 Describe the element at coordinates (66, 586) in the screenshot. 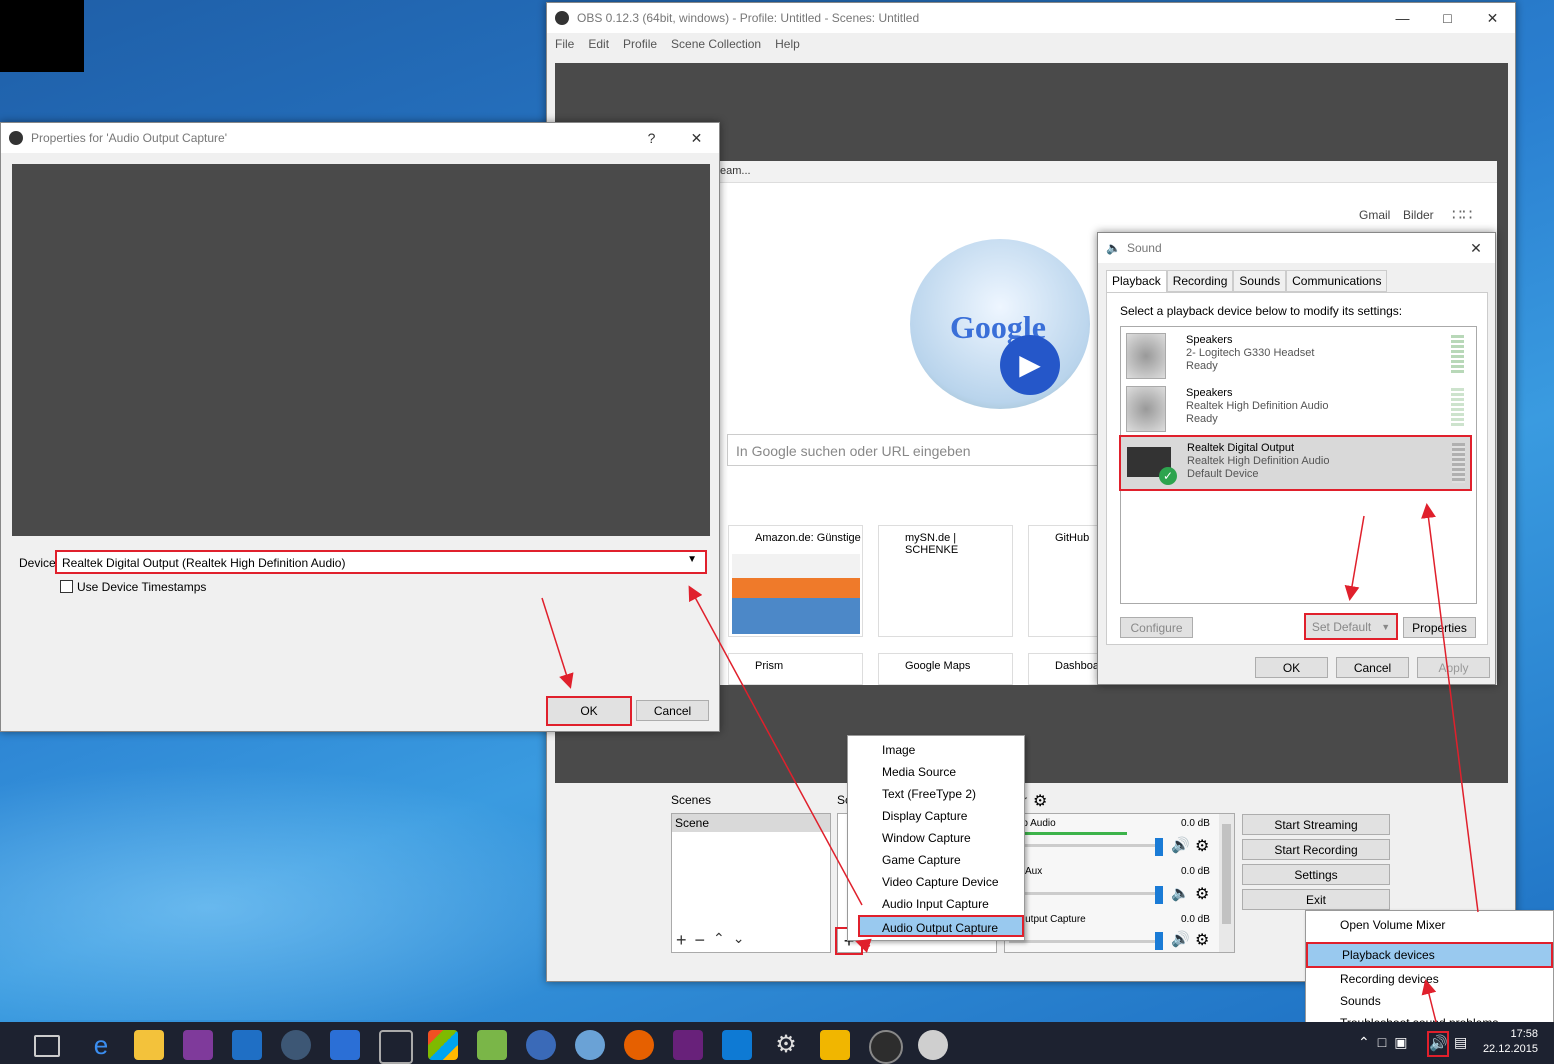

I see `timestamps-checkbox` at that location.